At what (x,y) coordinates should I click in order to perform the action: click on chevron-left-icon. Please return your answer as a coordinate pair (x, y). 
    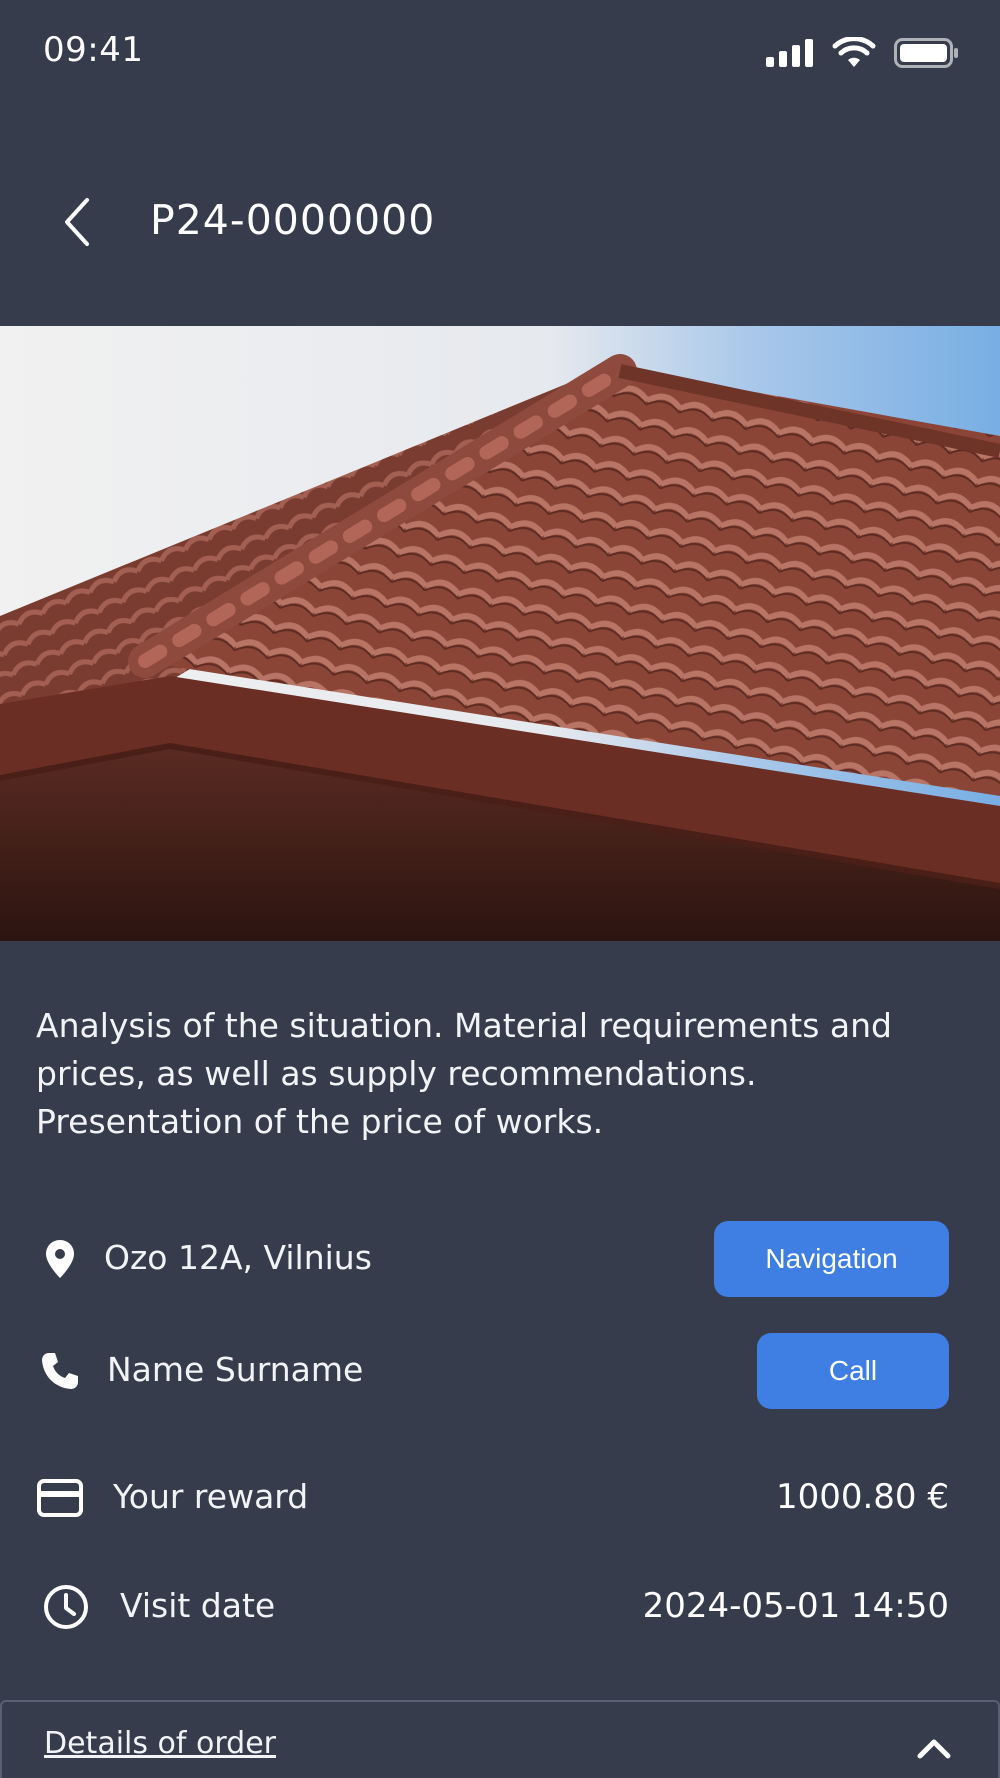
    Looking at the image, I should click on (77, 222).